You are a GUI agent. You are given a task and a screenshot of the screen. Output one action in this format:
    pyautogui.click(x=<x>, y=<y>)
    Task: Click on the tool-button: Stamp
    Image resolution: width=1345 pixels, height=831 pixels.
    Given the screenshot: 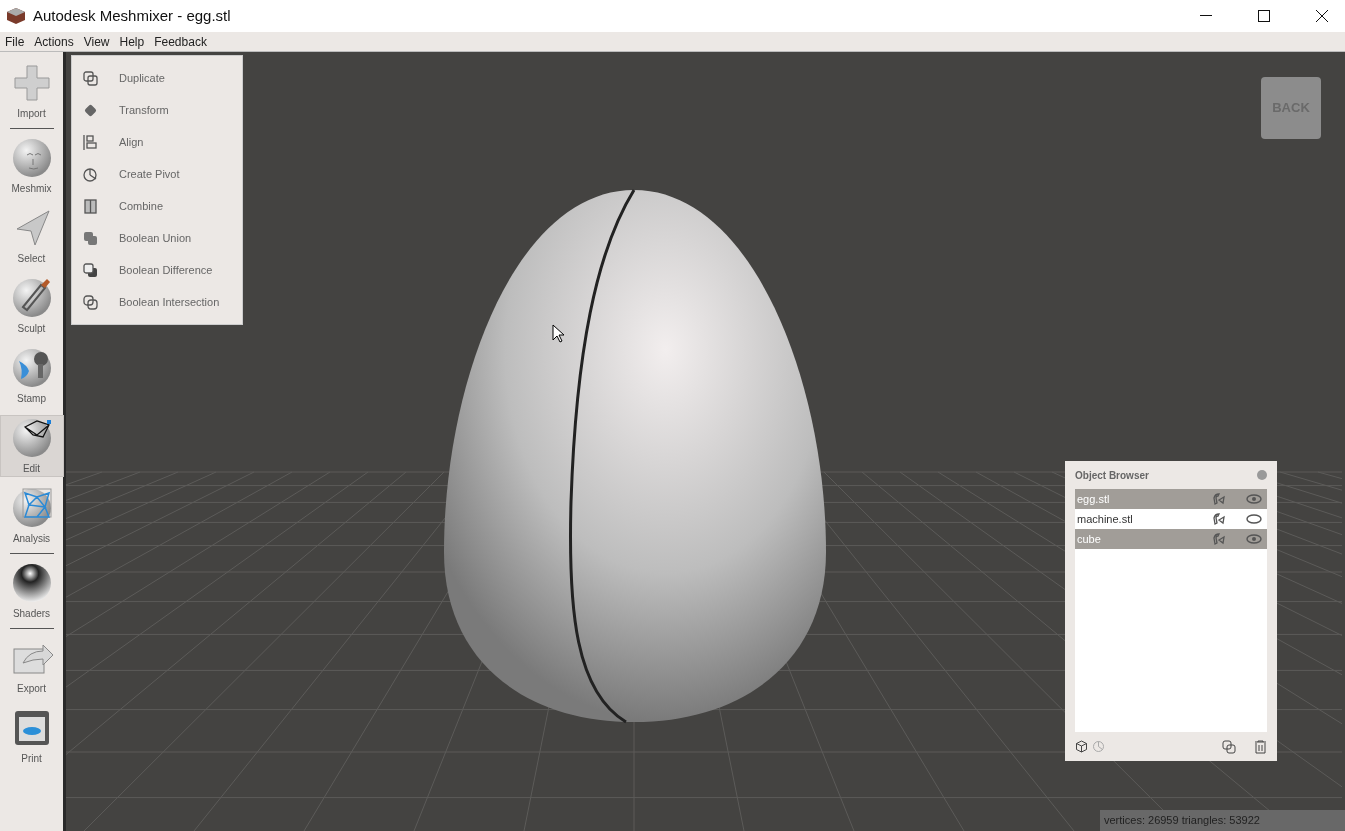 What is the action you would take?
    pyautogui.click(x=32, y=376)
    